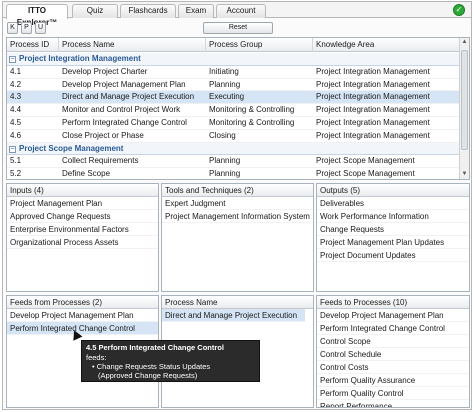 The height and width of the screenshot is (412, 474). I want to click on list-item: Perform Quality Control, so click(393, 393).